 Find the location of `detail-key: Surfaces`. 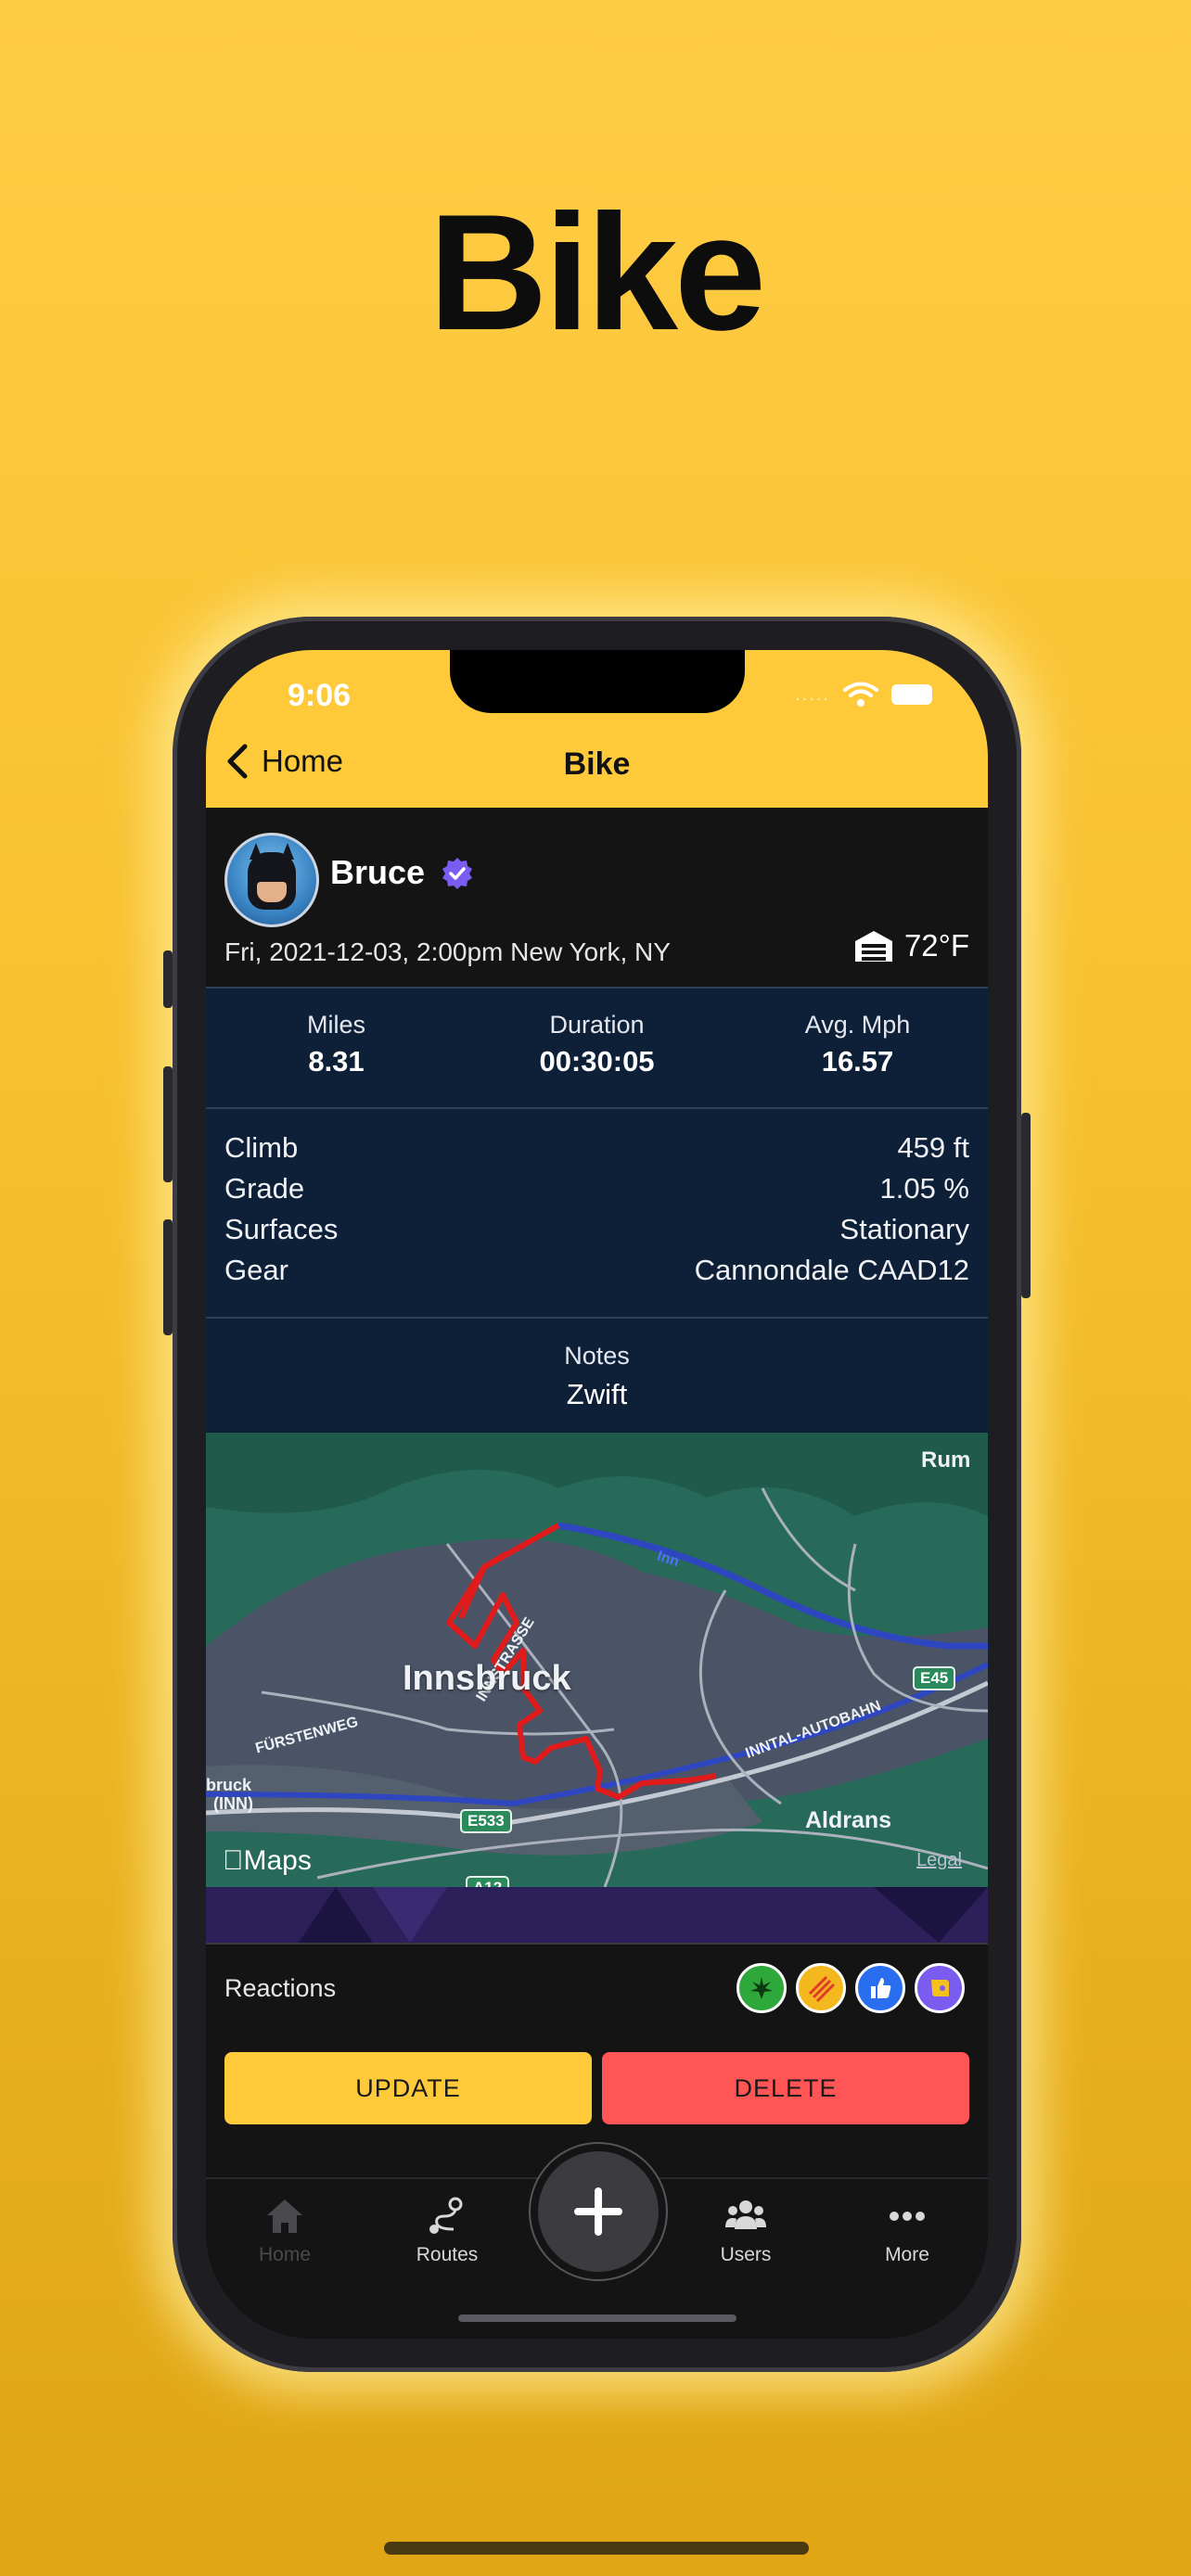

detail-key: Surfaces is located at coordinates (281, 1229).